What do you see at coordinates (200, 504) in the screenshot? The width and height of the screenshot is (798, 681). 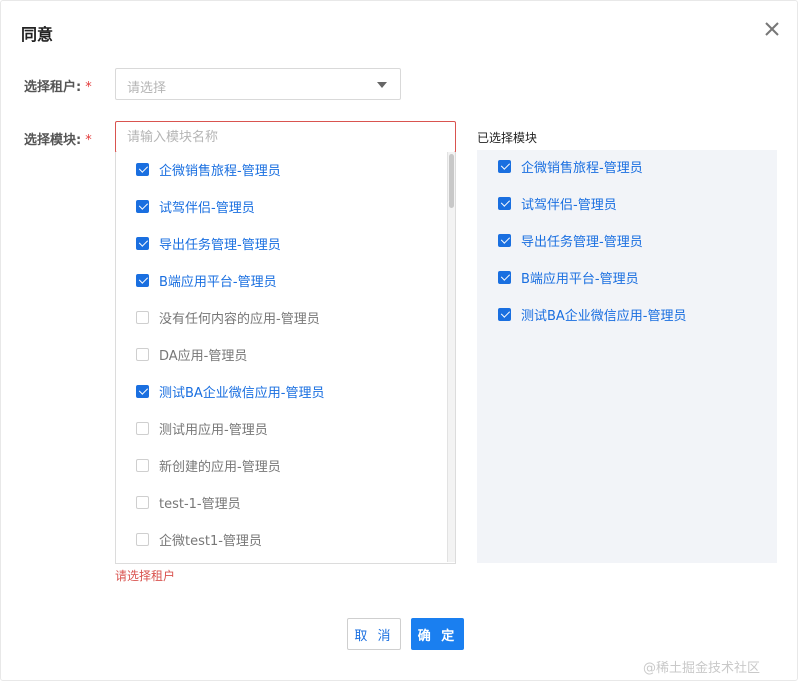 I see `module-option-label: test-1-管理员` at bounding box center [200, 504].